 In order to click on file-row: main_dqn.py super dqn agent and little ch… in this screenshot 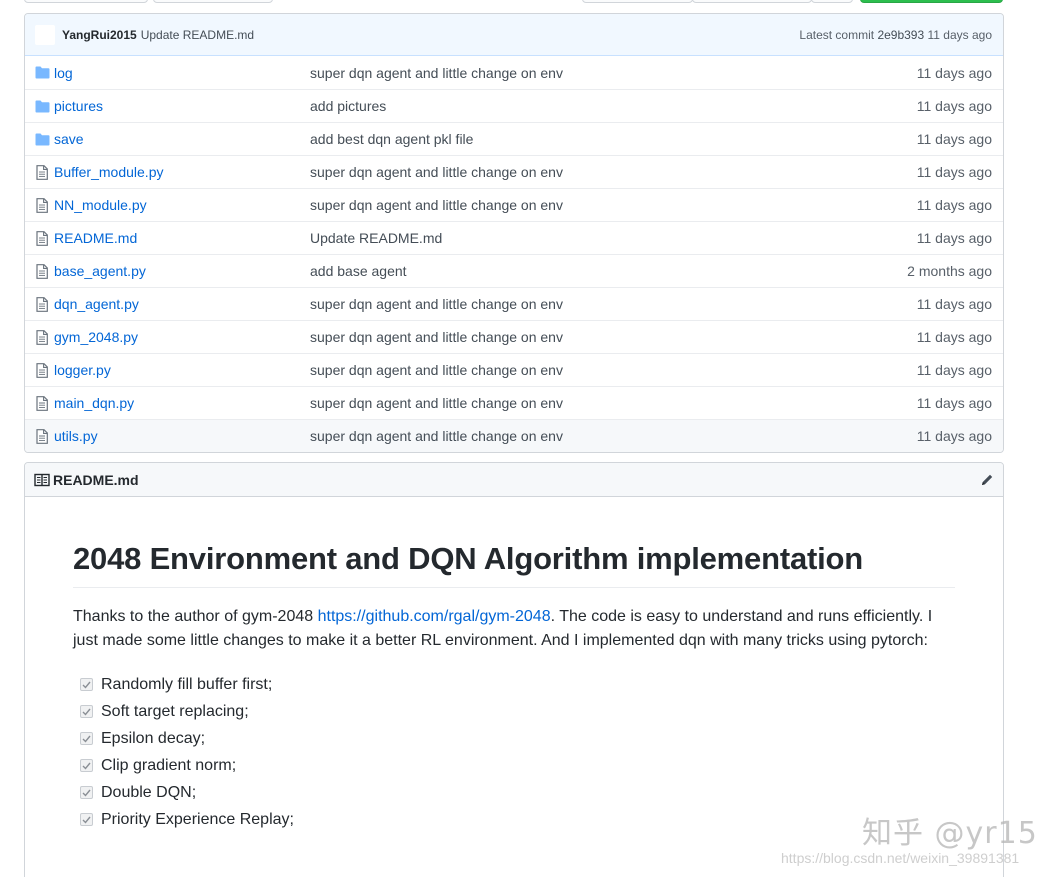, I will do `click(514, 402)`.